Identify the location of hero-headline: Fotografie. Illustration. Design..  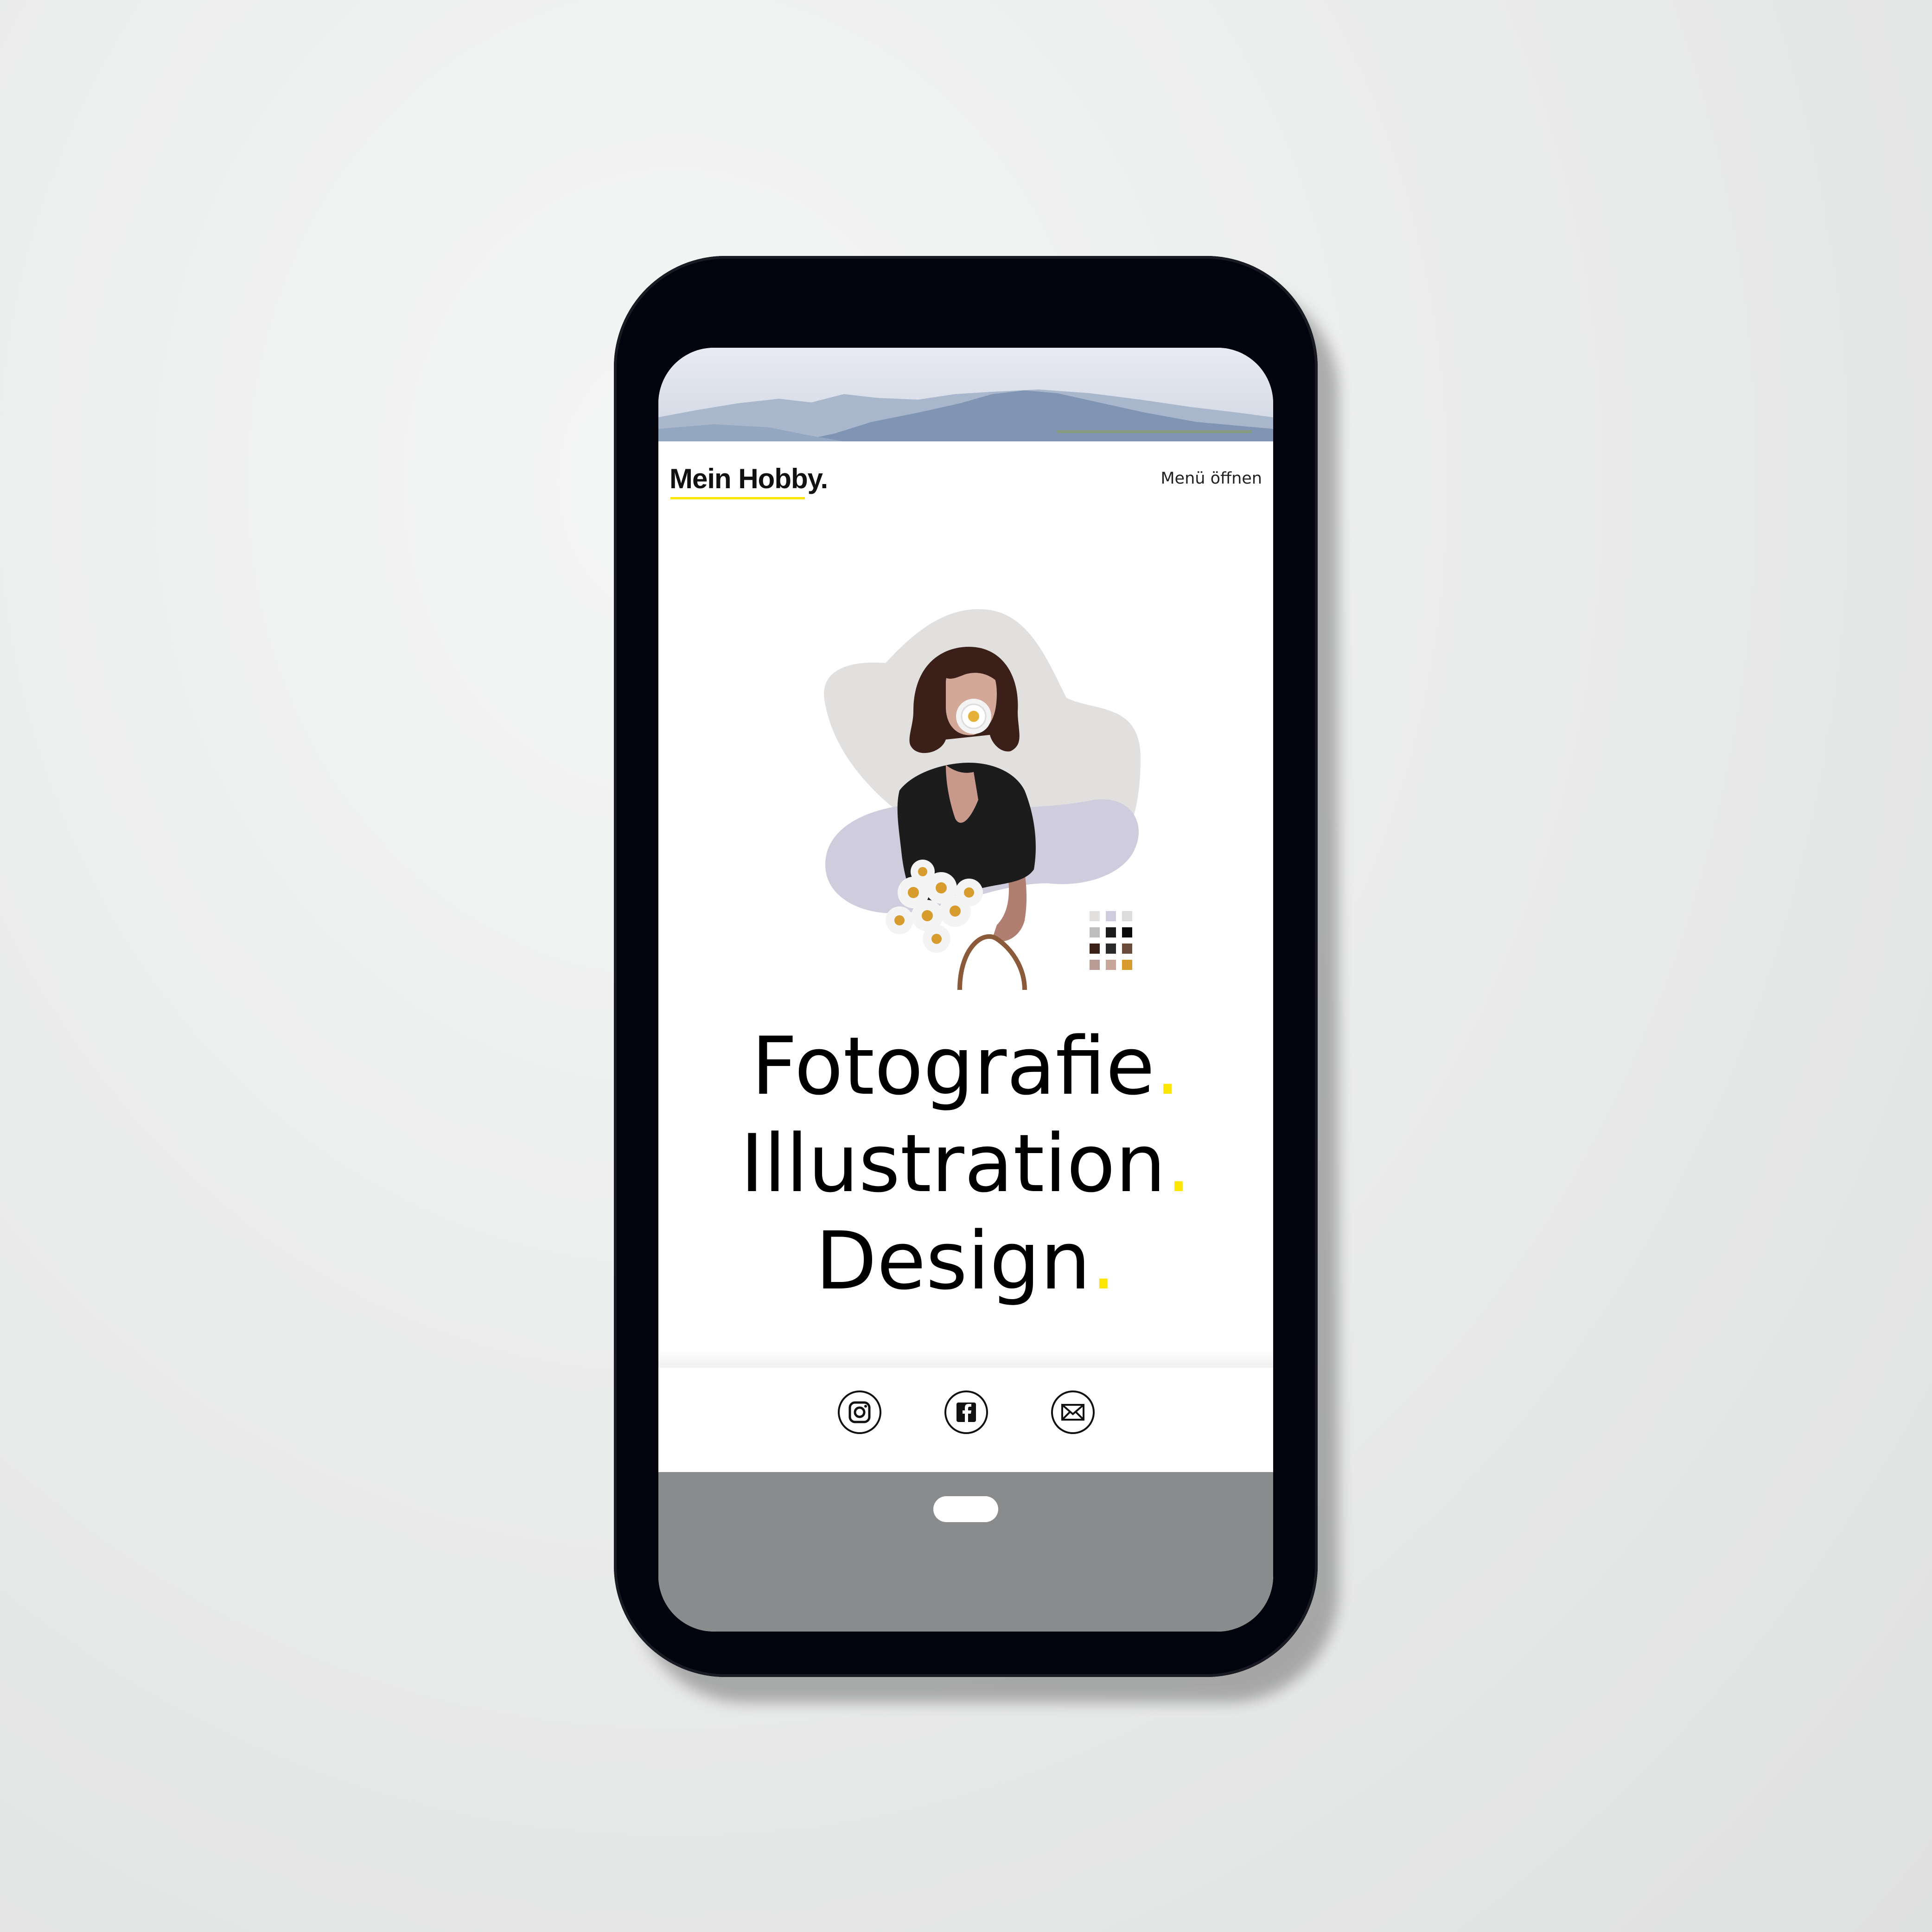
(965, 1164).